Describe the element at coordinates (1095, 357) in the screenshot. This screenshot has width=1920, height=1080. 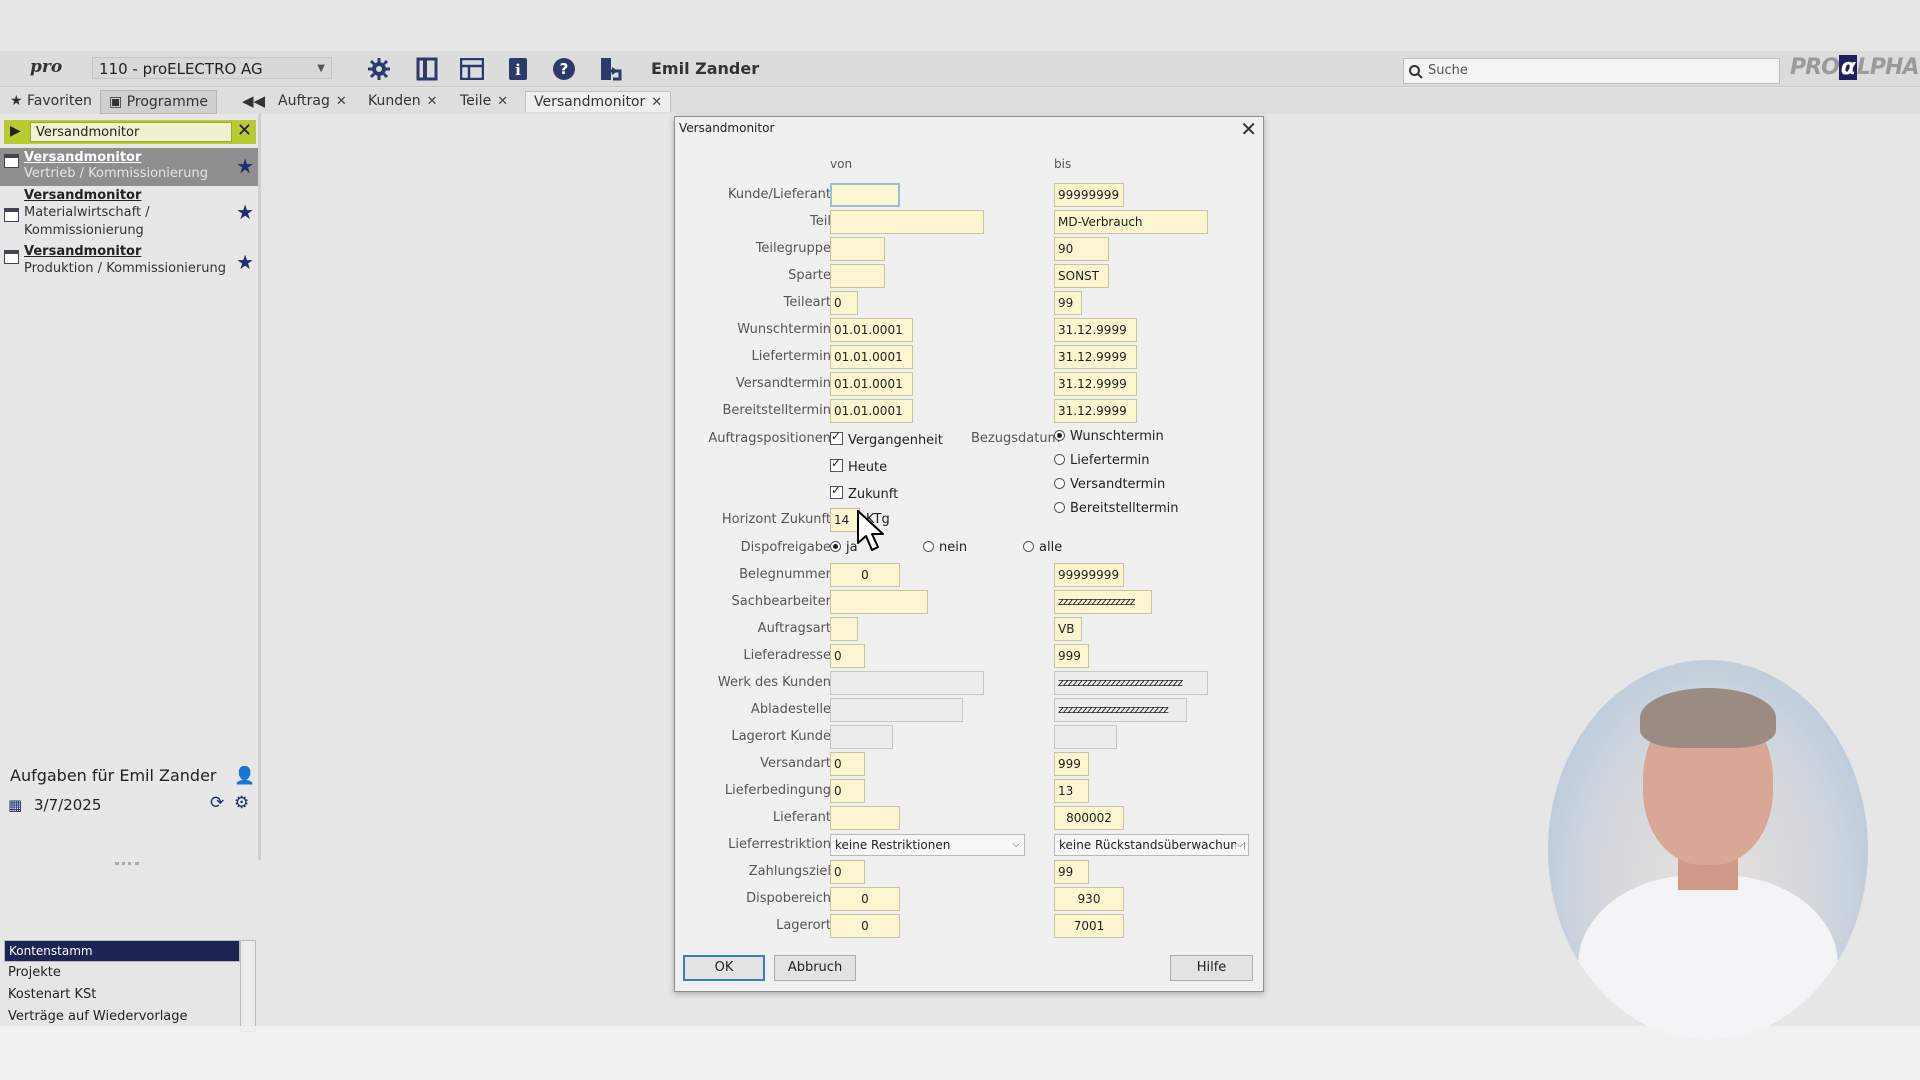
I see `liefertermin-bis-input: 31.12.9999` at that location.